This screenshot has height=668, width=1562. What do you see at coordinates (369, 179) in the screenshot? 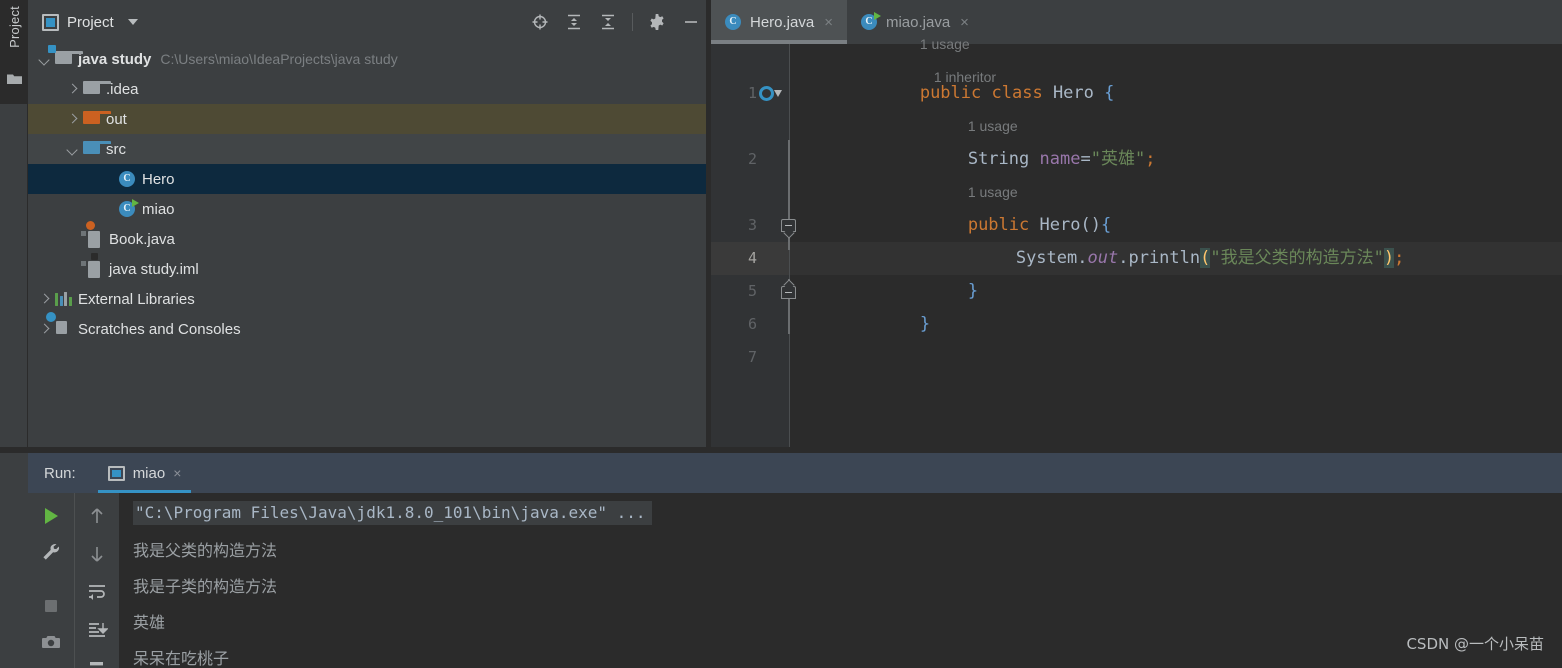
I see `tree-node-hero: C Hero` at bounding box center [369, 179].